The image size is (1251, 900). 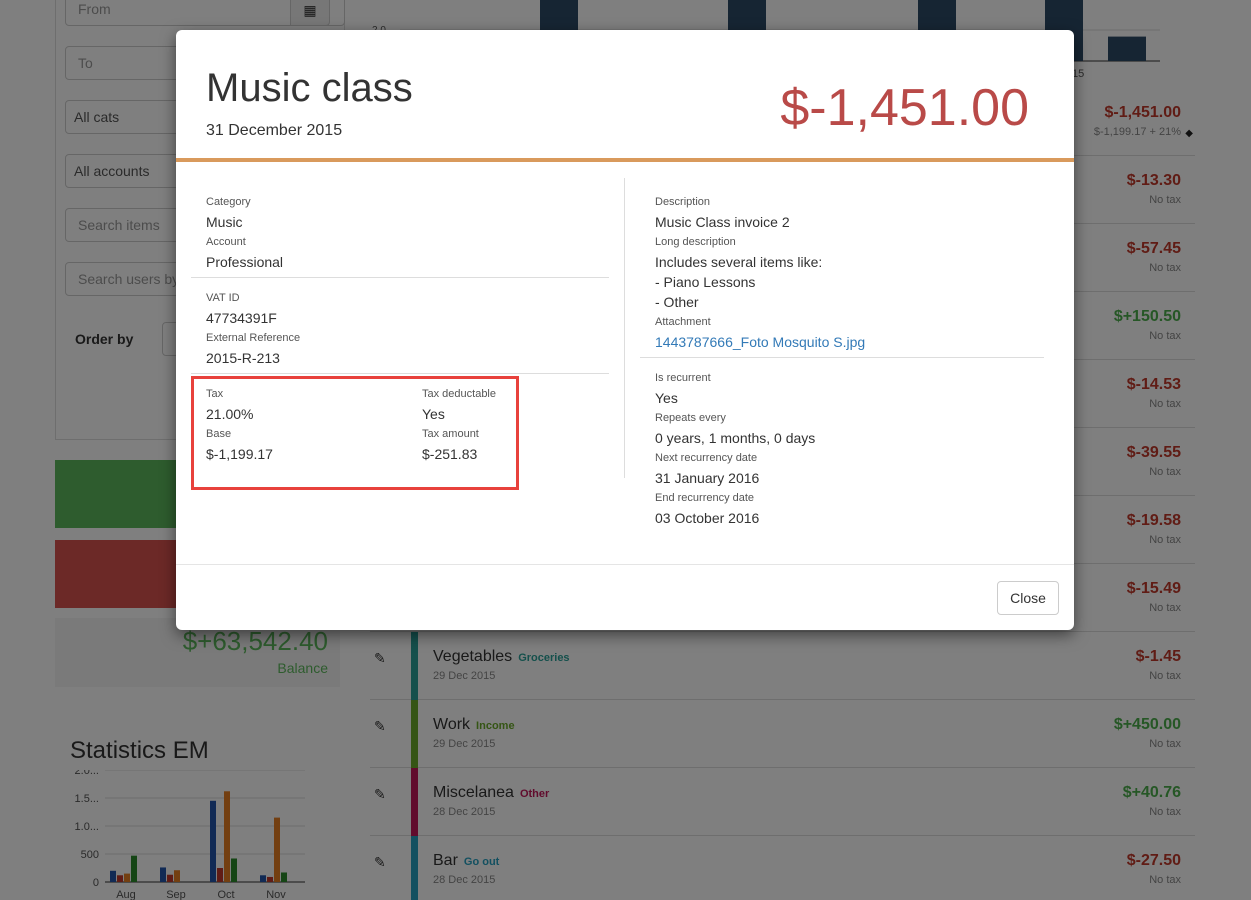 What do you see at coordinates (683, 202) in the screenshot?
I see `description-label: Description` at bounding box center [683, 202].